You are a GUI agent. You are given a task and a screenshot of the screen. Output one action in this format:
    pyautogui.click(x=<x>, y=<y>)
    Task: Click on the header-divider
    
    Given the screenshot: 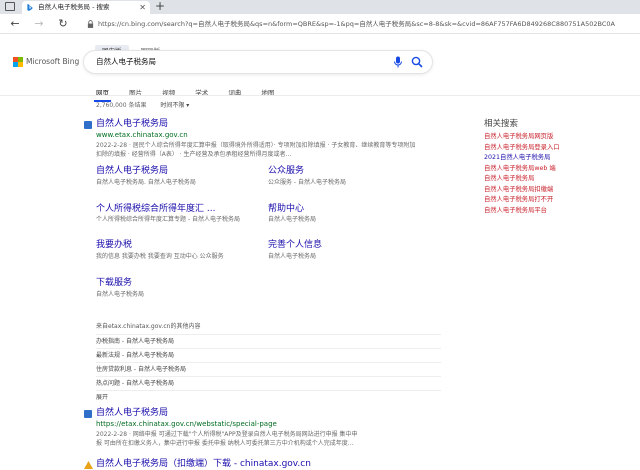 What is the action you would take?
    pyautogui.click(x=320, y=95)
    